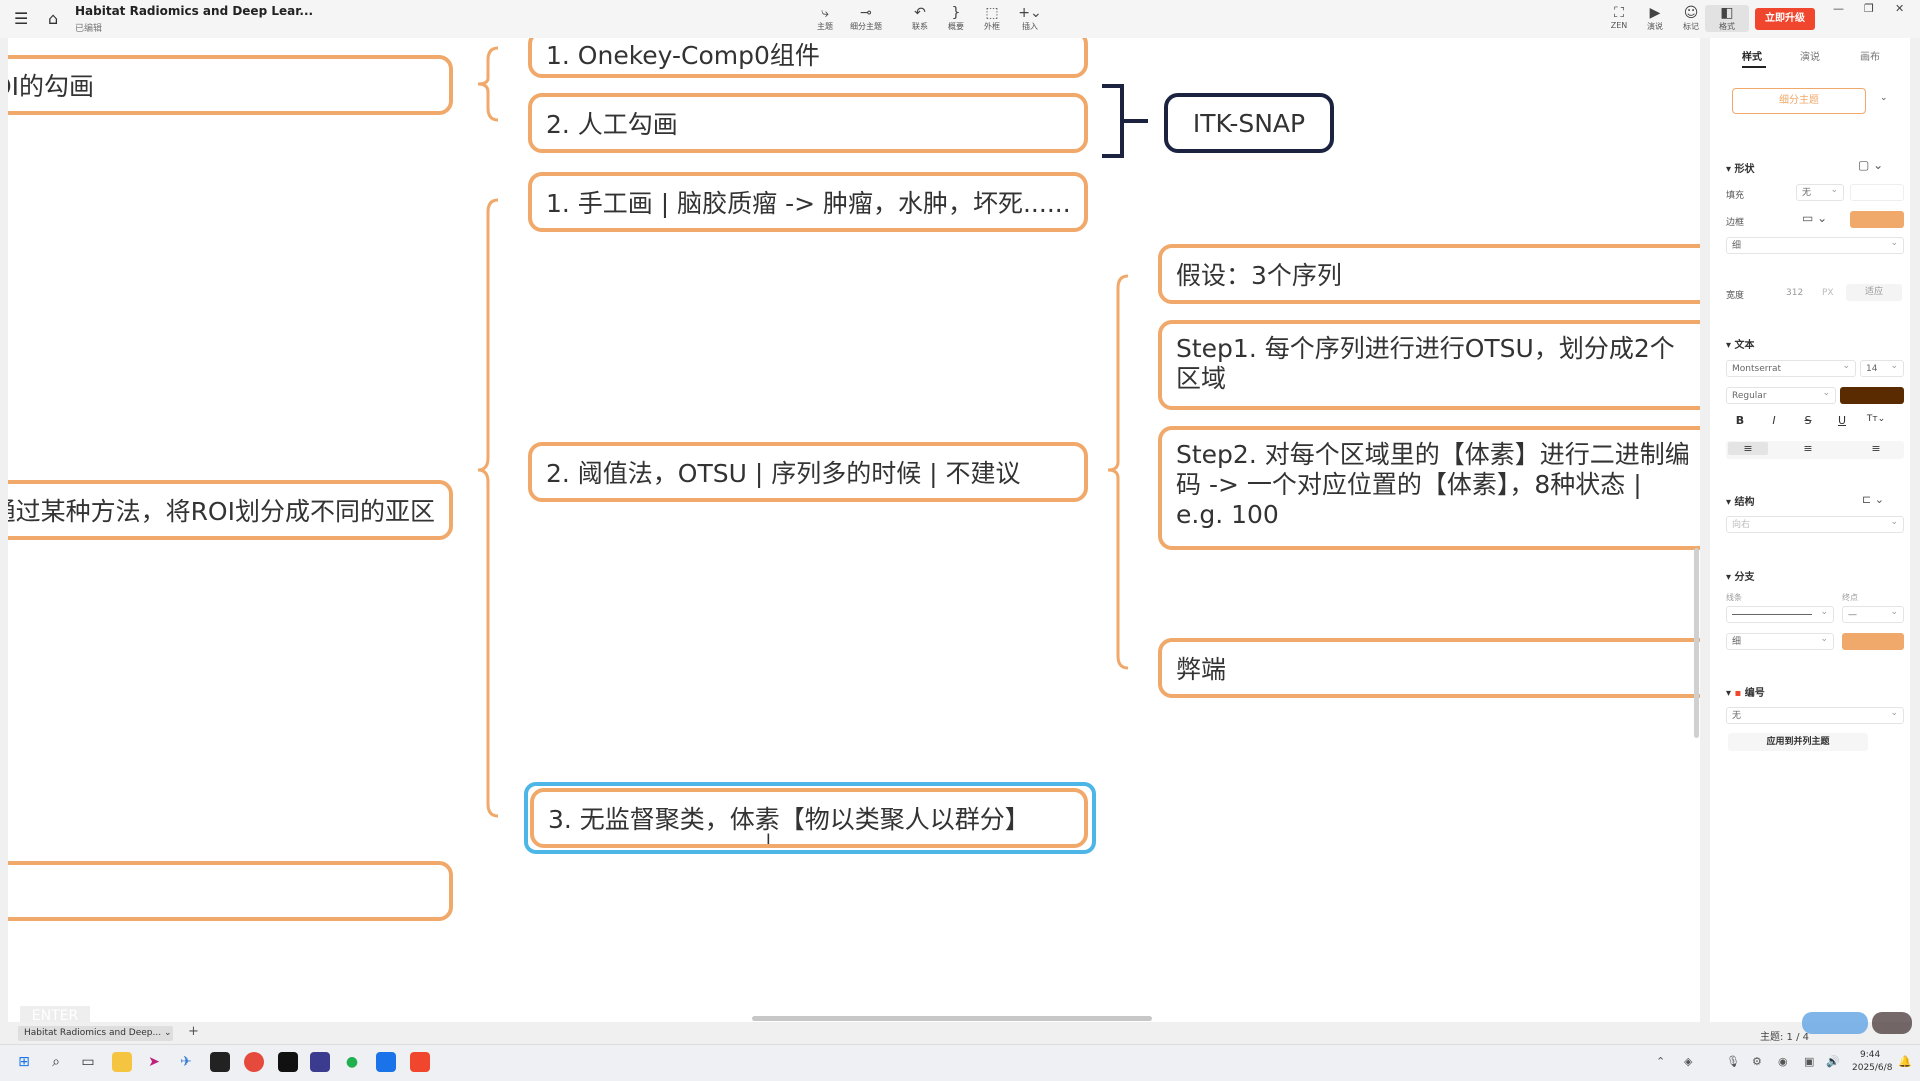 The image size is (1920, 1081). What do you see at coordinates (1784, 1037) in the screenshot?
I see `topic-count: 主题: 1 / 4` at bounding box center [1784, 1037].